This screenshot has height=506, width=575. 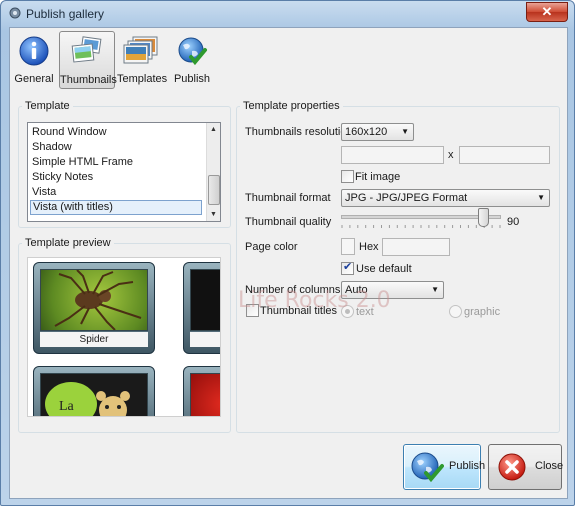 What do you see at coordinates (421, 226) in the screenshot?
I see `quality-slider-ticks` at bounding box center [421, 226].